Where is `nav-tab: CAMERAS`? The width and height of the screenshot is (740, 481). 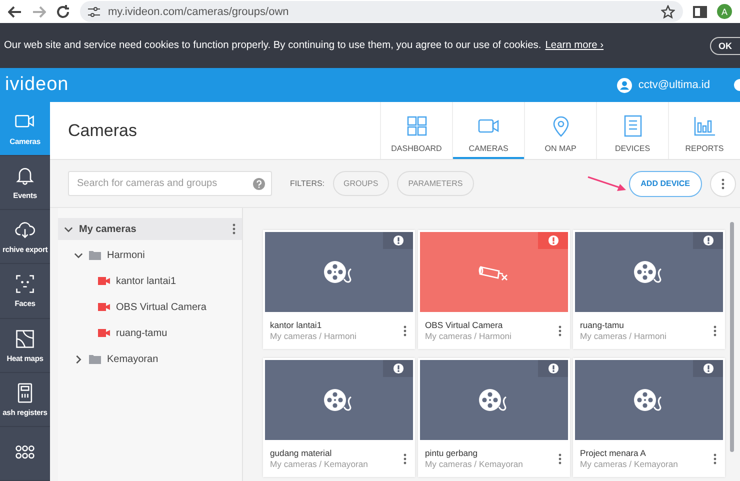
nav-tab: CAMERAS is located at coordinates (488, 130).